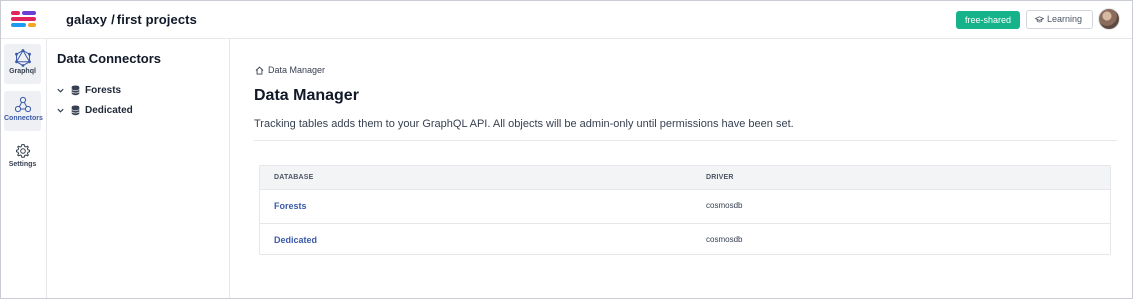  Describe the element at coordinates (685, 178) in the screenshot. I see `table-header: DATABASE DRIVER` at that location.